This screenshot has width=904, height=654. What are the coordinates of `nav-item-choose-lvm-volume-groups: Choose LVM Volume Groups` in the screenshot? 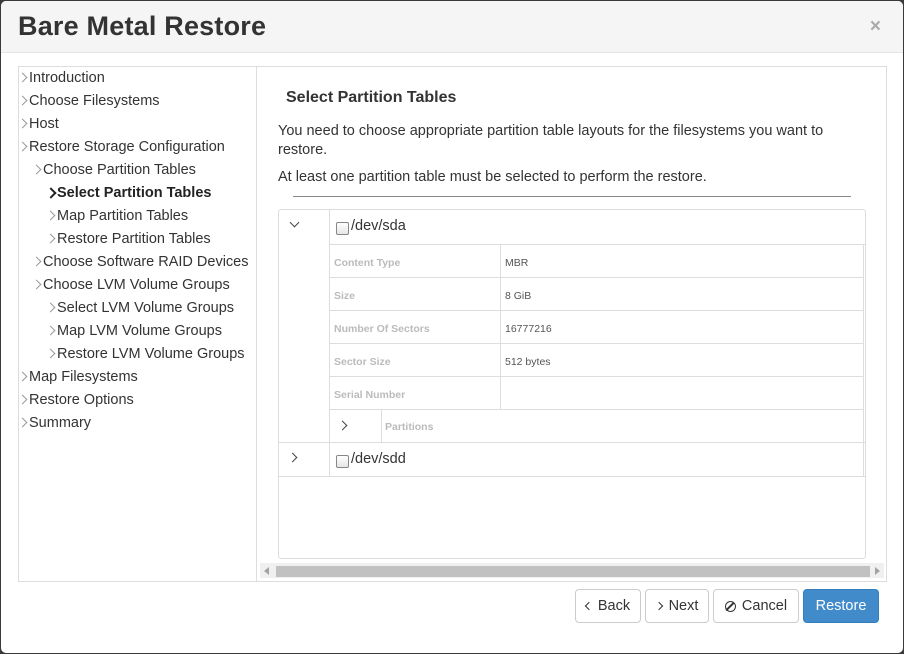 It's located at (131, 285).